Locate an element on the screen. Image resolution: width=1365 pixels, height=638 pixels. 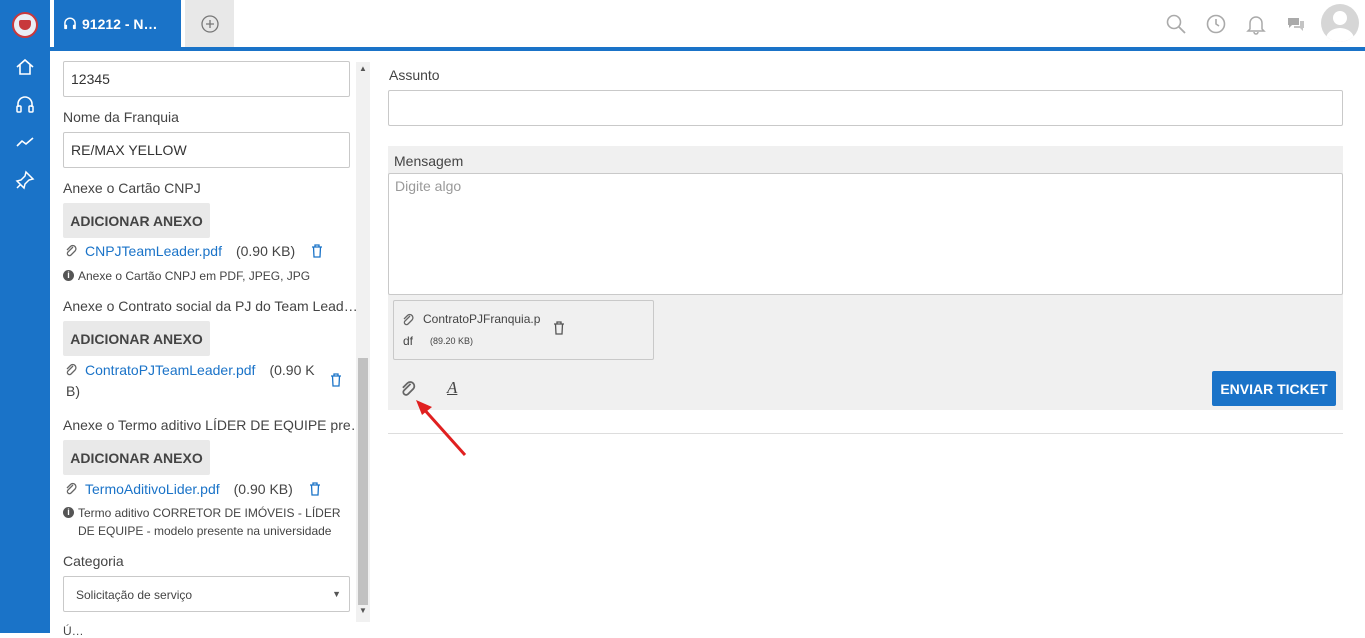
delete-termo-trash-icon is located at coordinates (315, 489).